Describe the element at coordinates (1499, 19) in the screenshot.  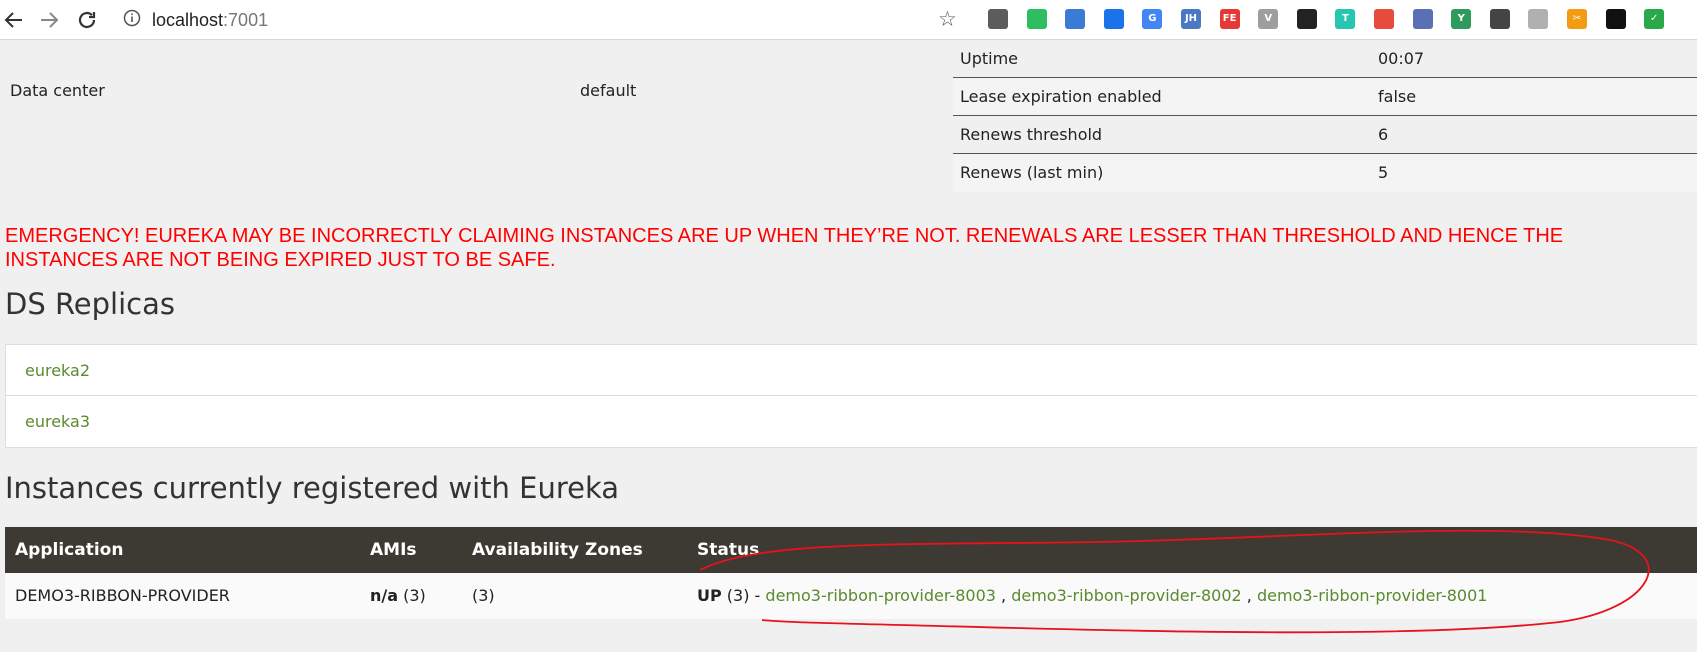
I see `qr-code-icon` at that location.